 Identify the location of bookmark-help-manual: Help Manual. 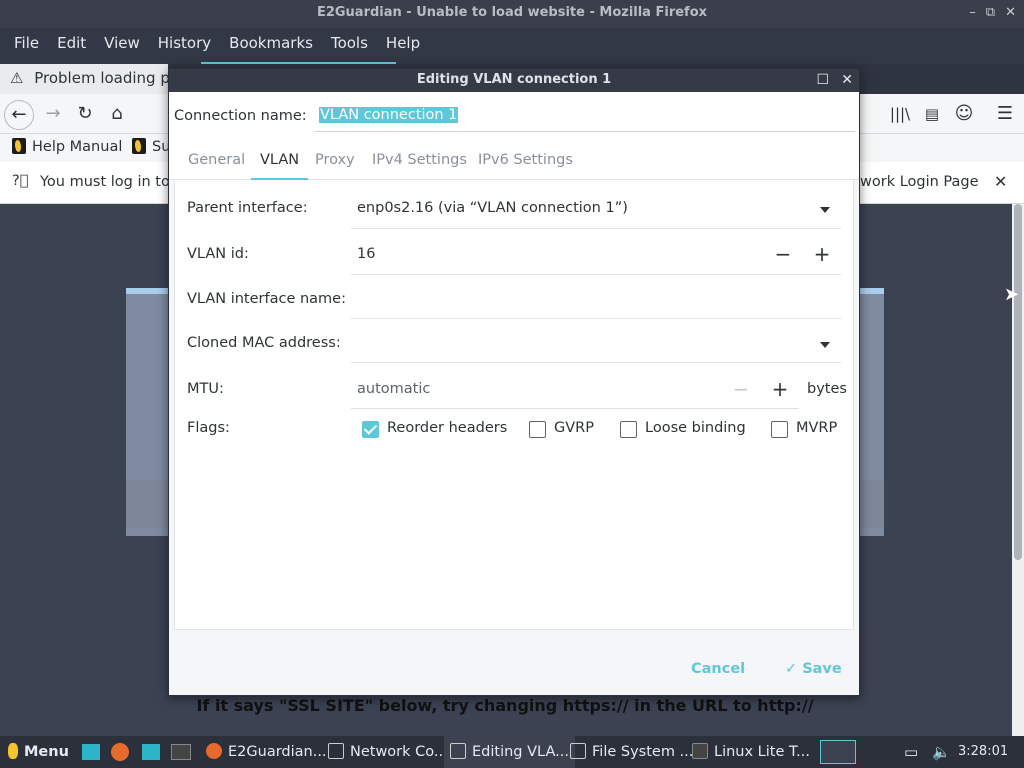
(67, 146).